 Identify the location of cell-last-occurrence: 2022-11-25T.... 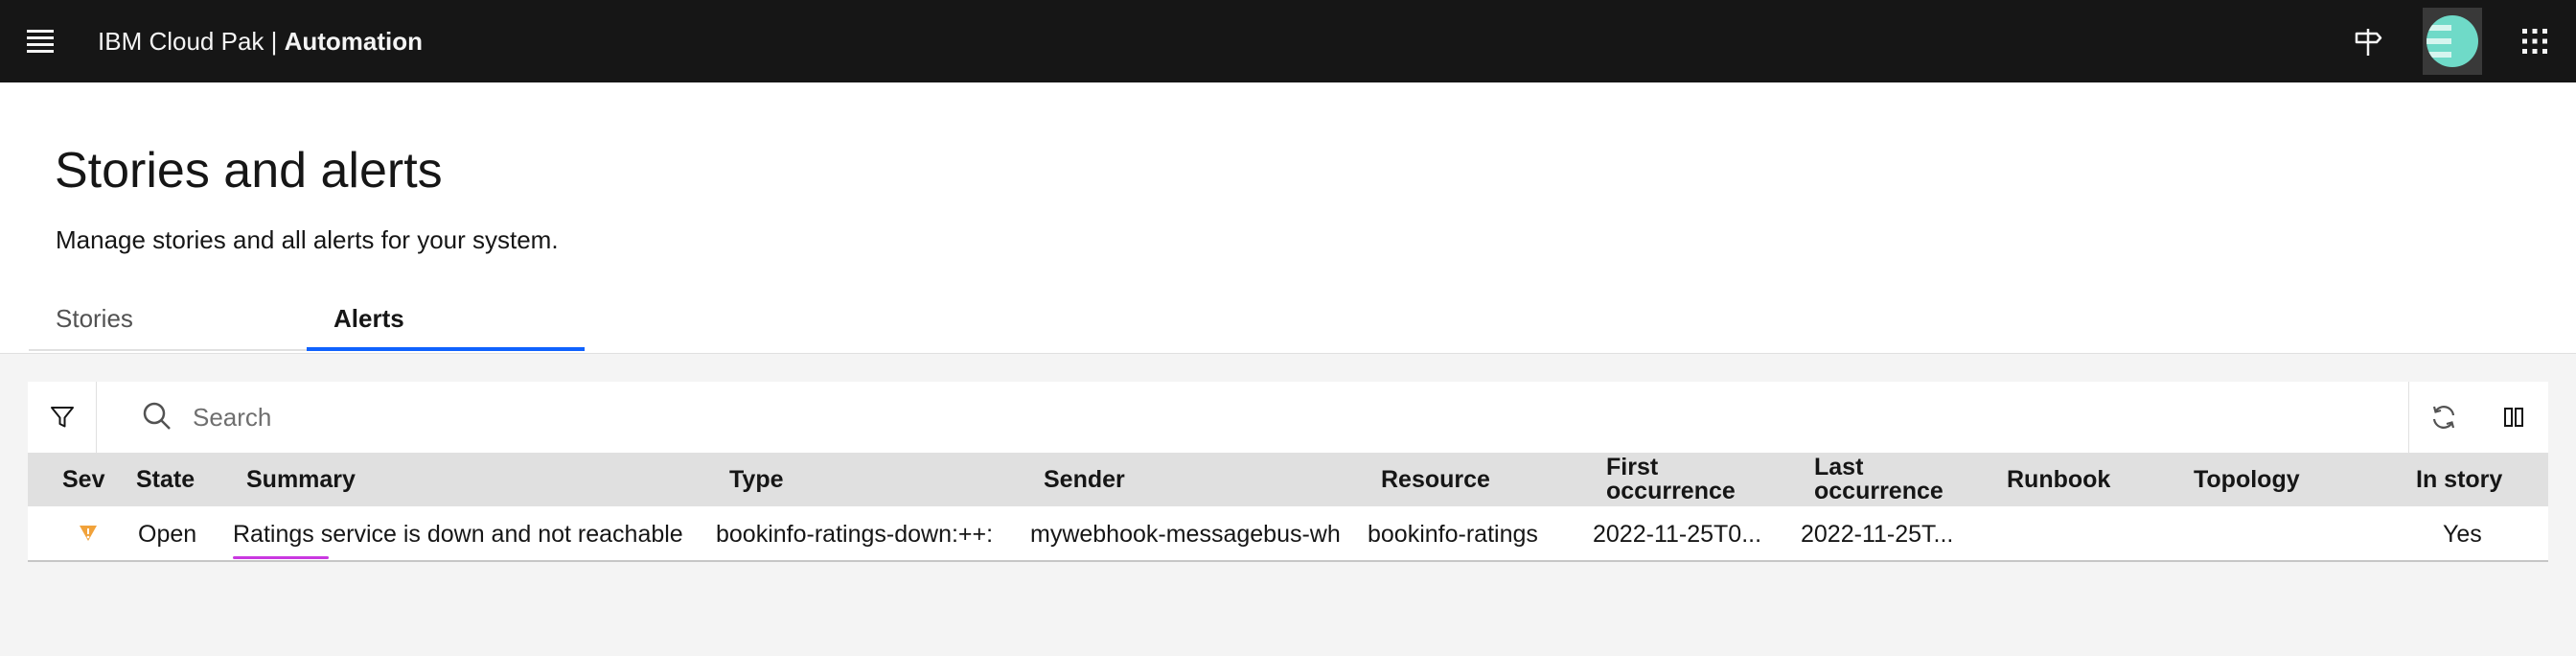
(1878, 534).